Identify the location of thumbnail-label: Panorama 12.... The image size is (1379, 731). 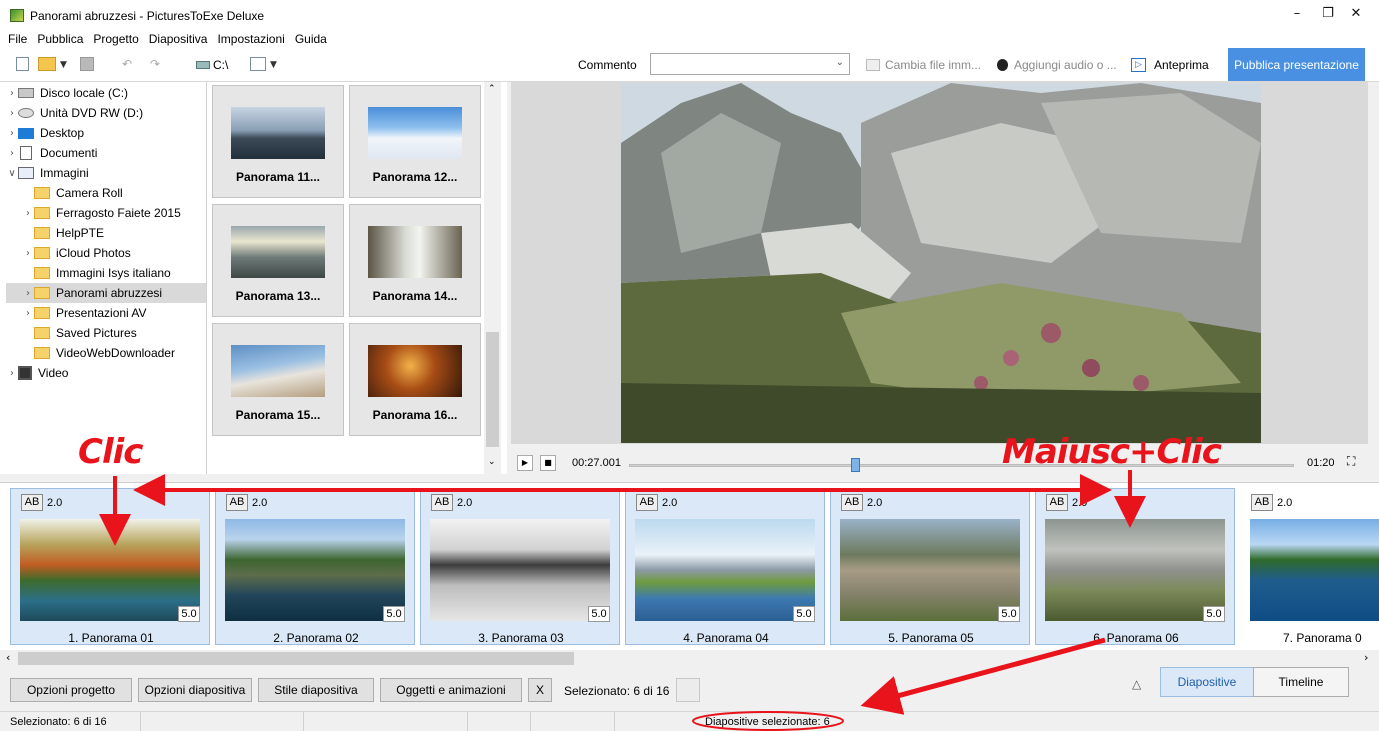
(415, 177).